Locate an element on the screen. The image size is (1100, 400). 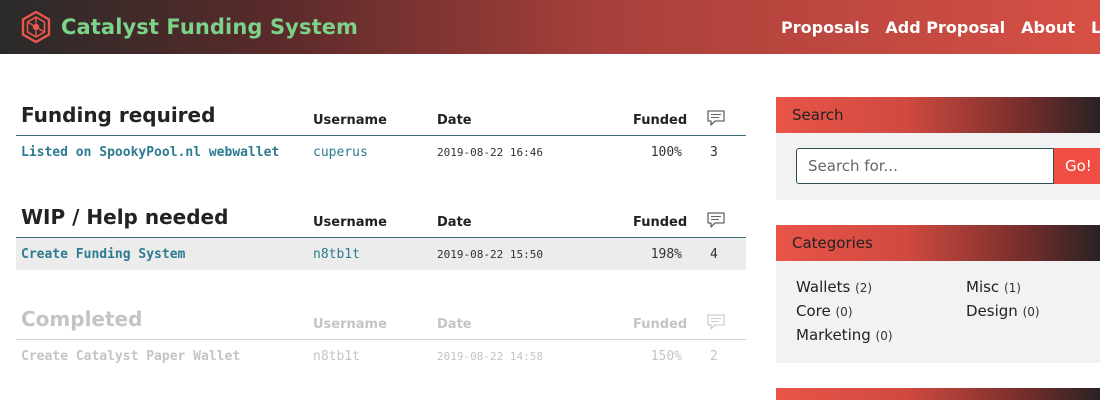
search-input is located at coordinates (925, 166).